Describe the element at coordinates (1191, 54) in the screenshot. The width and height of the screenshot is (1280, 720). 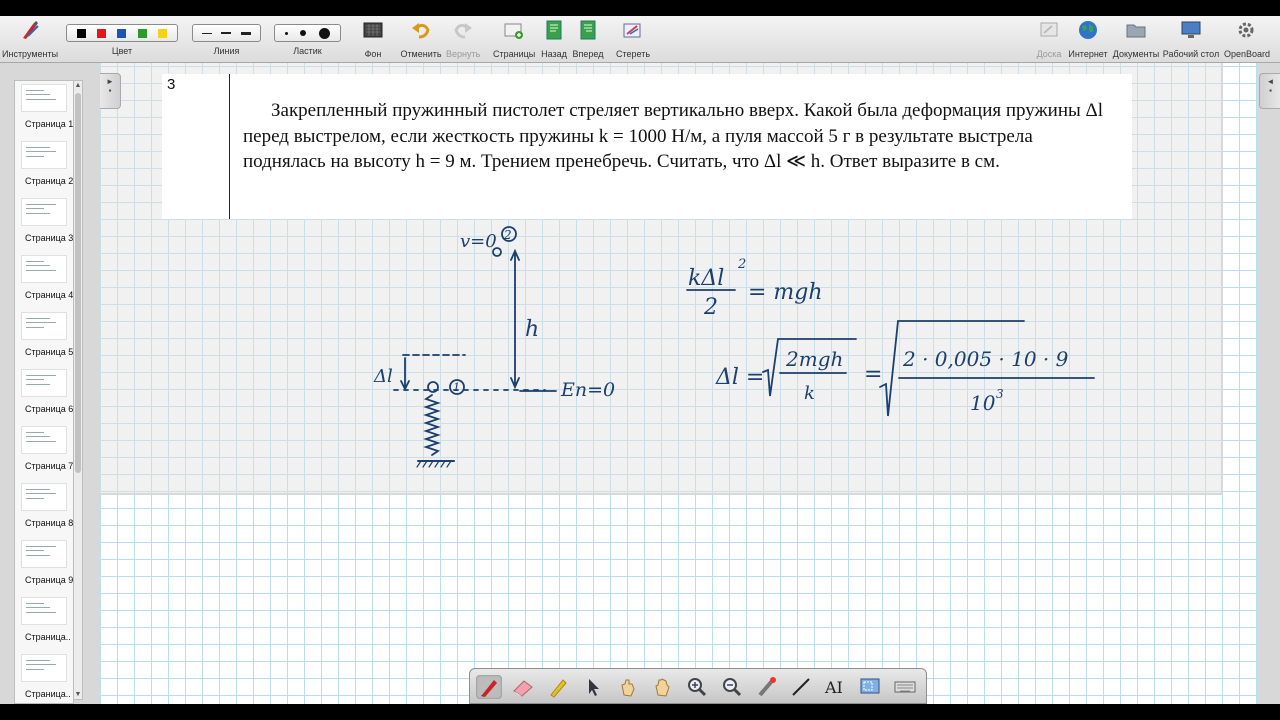
I see `desktop-label: Рабочий стол` at that location.